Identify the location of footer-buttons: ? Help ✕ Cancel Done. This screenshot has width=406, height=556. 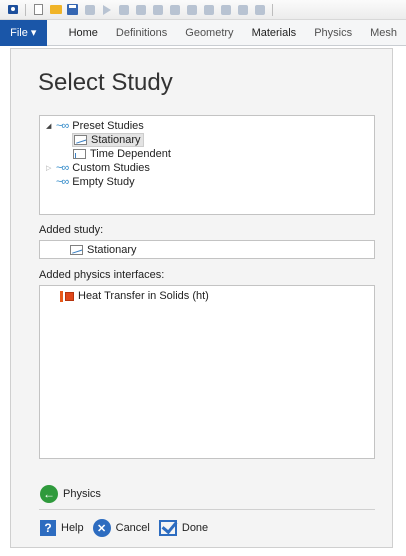
(128, 528).